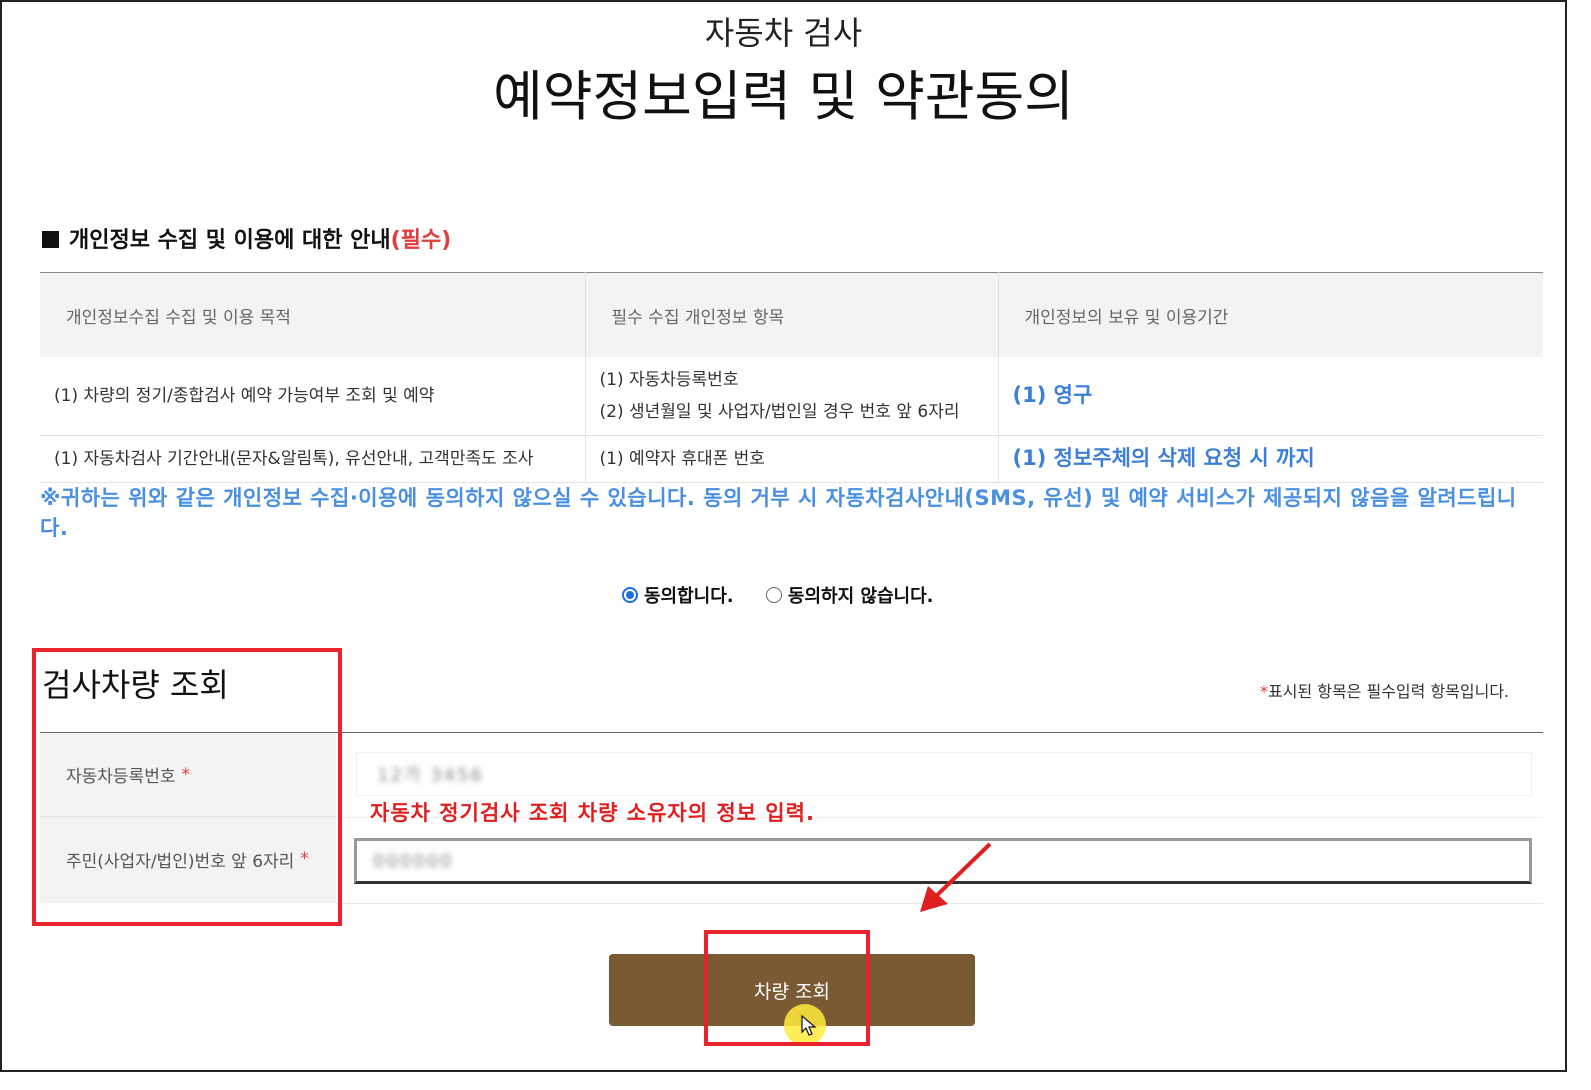 Image resolution: width=1591 pixels, height=1090 pixels. What do you see at coordinates (792, 314) in the screenshot?
I see `table-header-items: 필수 수집 개인정보 항목` at bounding box center [792, 314].